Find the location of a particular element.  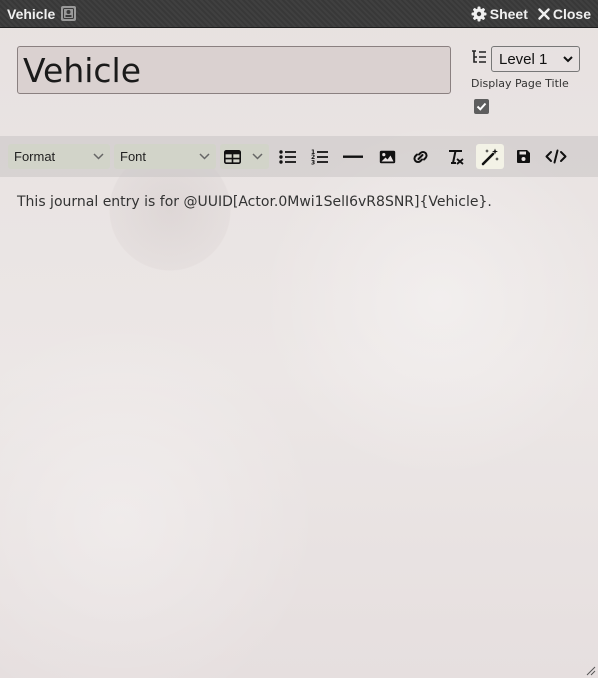

save-icon is located at coordinates (523, 156).